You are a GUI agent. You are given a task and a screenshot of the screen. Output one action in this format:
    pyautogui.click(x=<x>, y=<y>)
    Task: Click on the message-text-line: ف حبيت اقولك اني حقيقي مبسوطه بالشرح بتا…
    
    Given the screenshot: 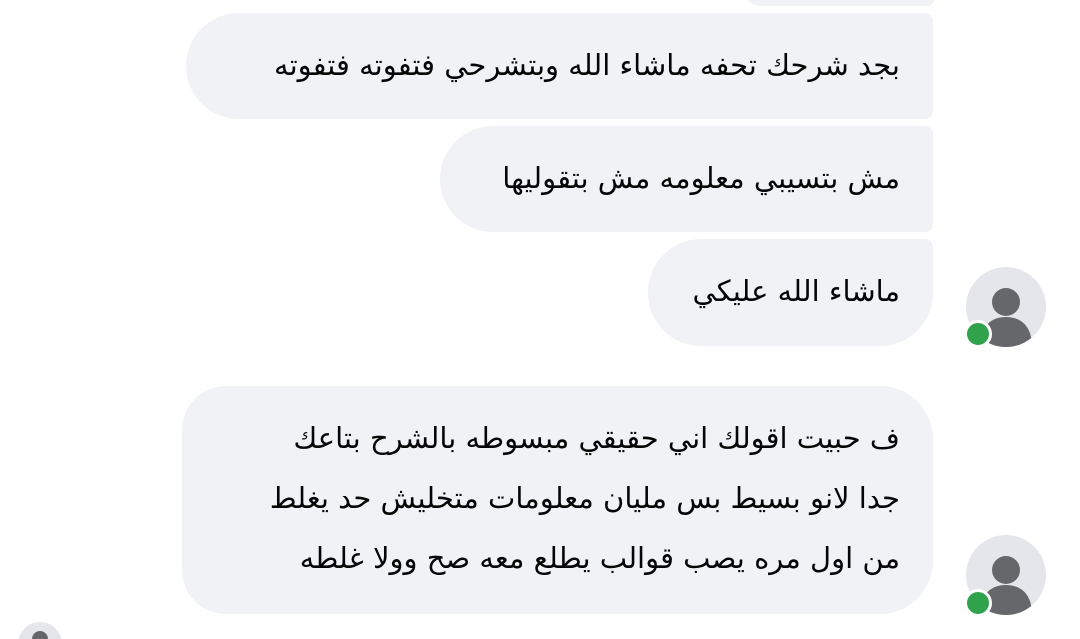 What is the action you would take?
    pyautogui.click(x=596, y=438)
    